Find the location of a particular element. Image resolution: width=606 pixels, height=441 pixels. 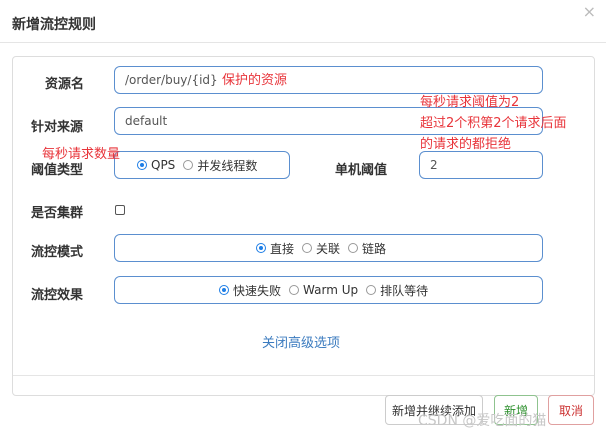

cluster-label: 是否集群 is located at coordinates (57, 213).